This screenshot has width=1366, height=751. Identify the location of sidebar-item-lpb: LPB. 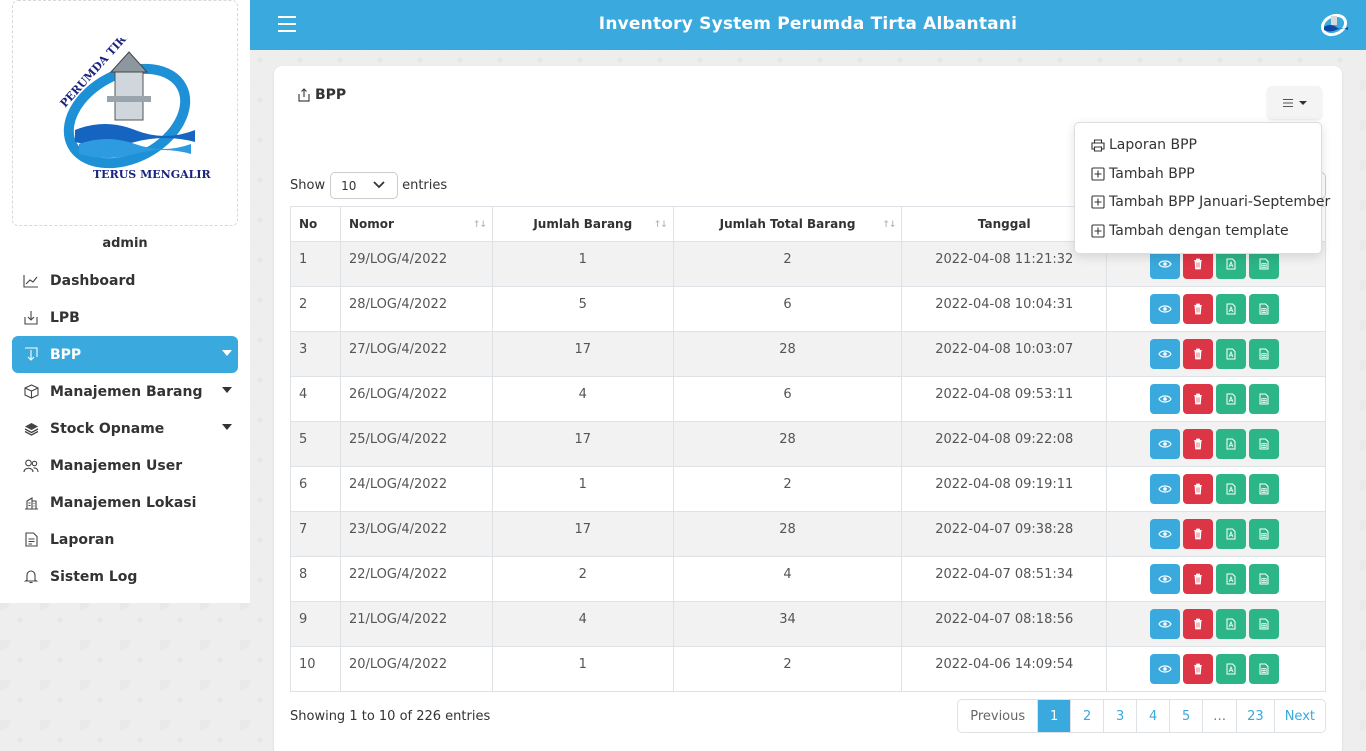
(125, 317).